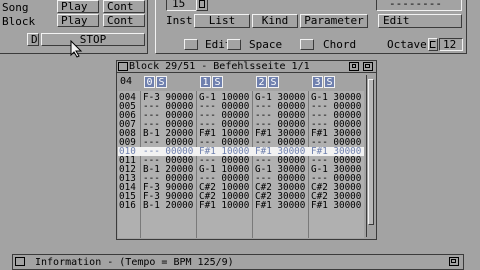 The image size is (480, 270). I want to click on window-titlebar: Block 29/51 - Befehlsseite 1/1, so click(246, 67).